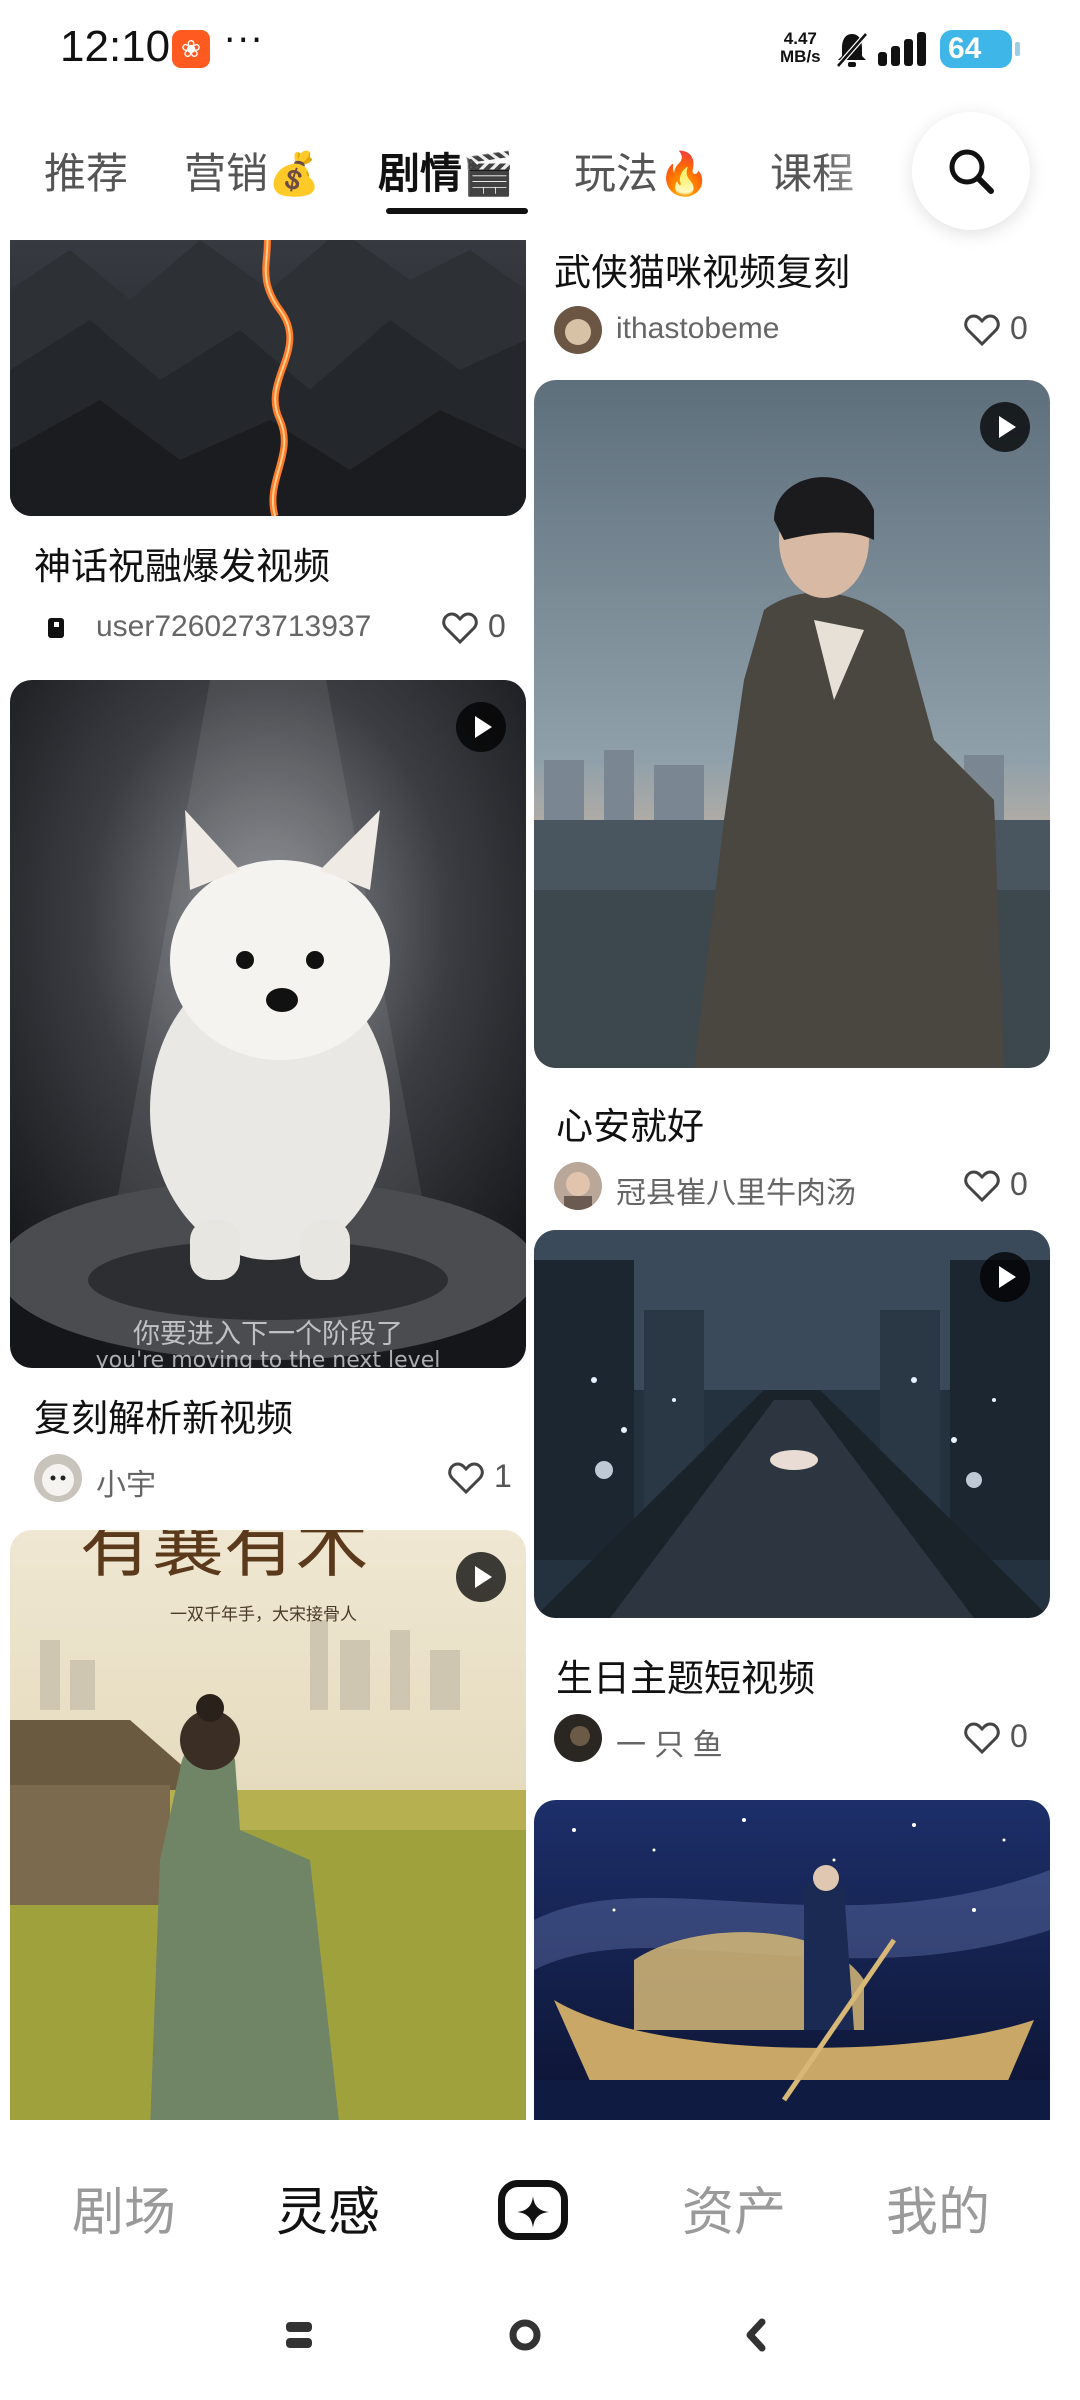 The width and height of the screenshot is (1080, 2400). Describe the element at coordinates (812, 305) in the screenshot. I see `feed-card: 武侠猫咪视频复刻 ithastobeme 0` at that location.